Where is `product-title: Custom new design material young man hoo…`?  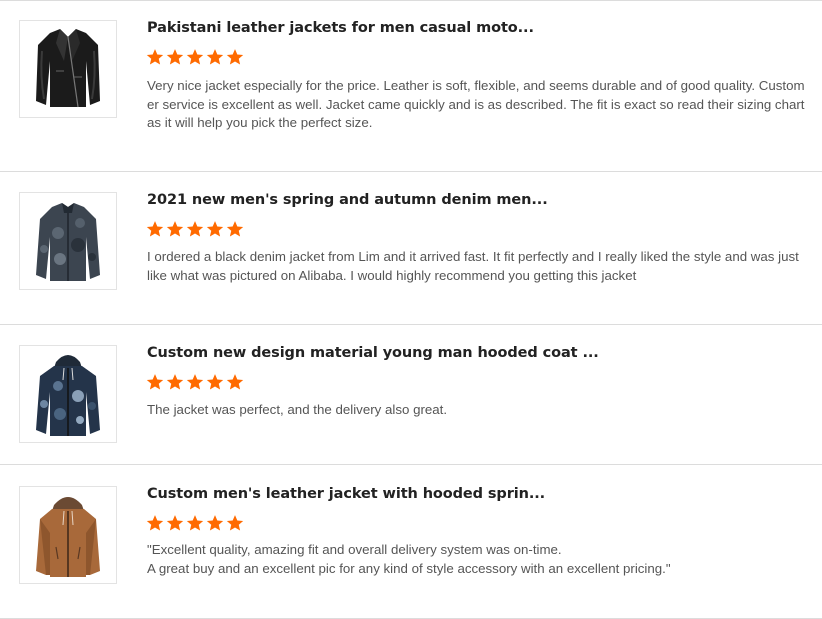
product-title: Custom new design material young man hoo… is located at coordinates (373, 353).